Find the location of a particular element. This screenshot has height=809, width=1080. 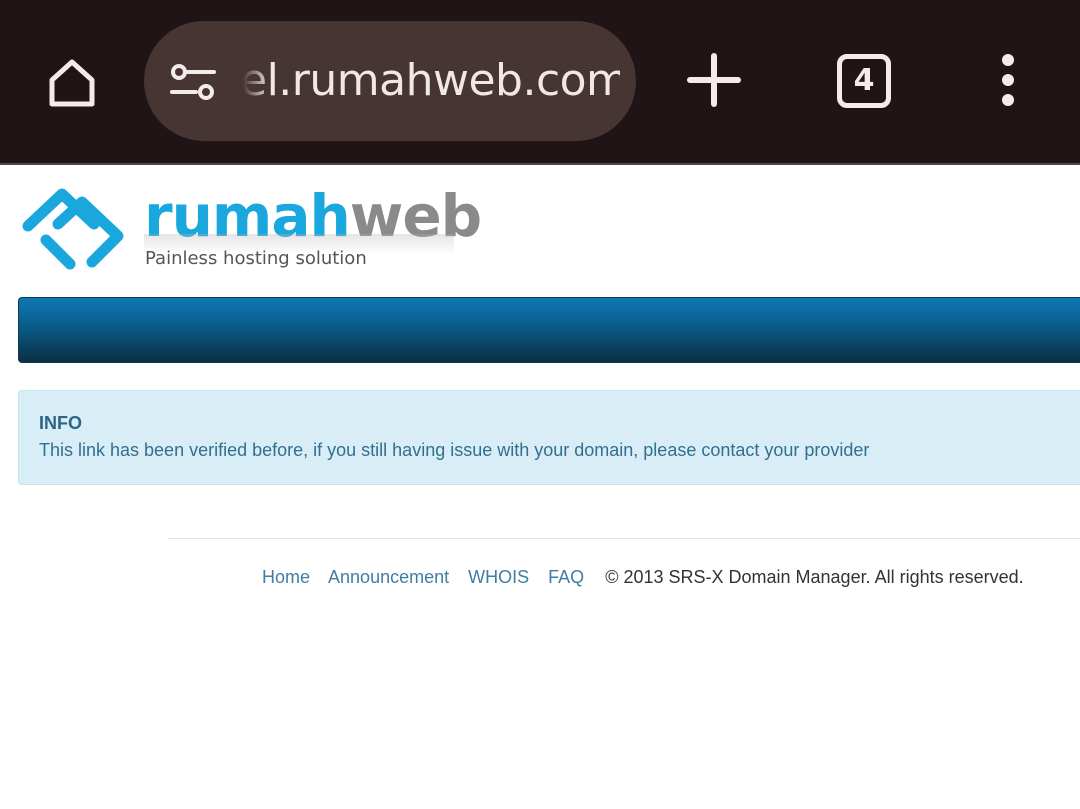

home-icon is located at coordinates (72, 83).